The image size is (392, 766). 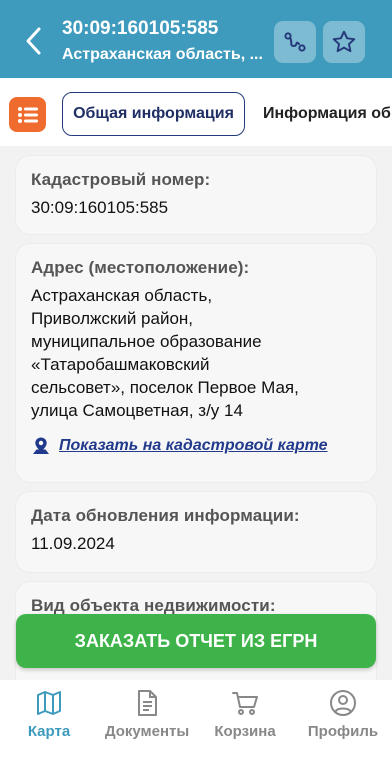 I want to click on address-line: «Татаробашмаковский, so click(x=120, y=364).